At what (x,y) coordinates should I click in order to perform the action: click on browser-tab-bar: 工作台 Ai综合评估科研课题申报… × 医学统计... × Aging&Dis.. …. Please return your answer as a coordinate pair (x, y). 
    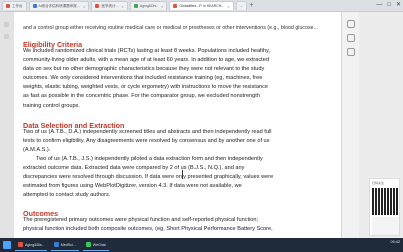
    Looking at the image, I should click on (201, 6).